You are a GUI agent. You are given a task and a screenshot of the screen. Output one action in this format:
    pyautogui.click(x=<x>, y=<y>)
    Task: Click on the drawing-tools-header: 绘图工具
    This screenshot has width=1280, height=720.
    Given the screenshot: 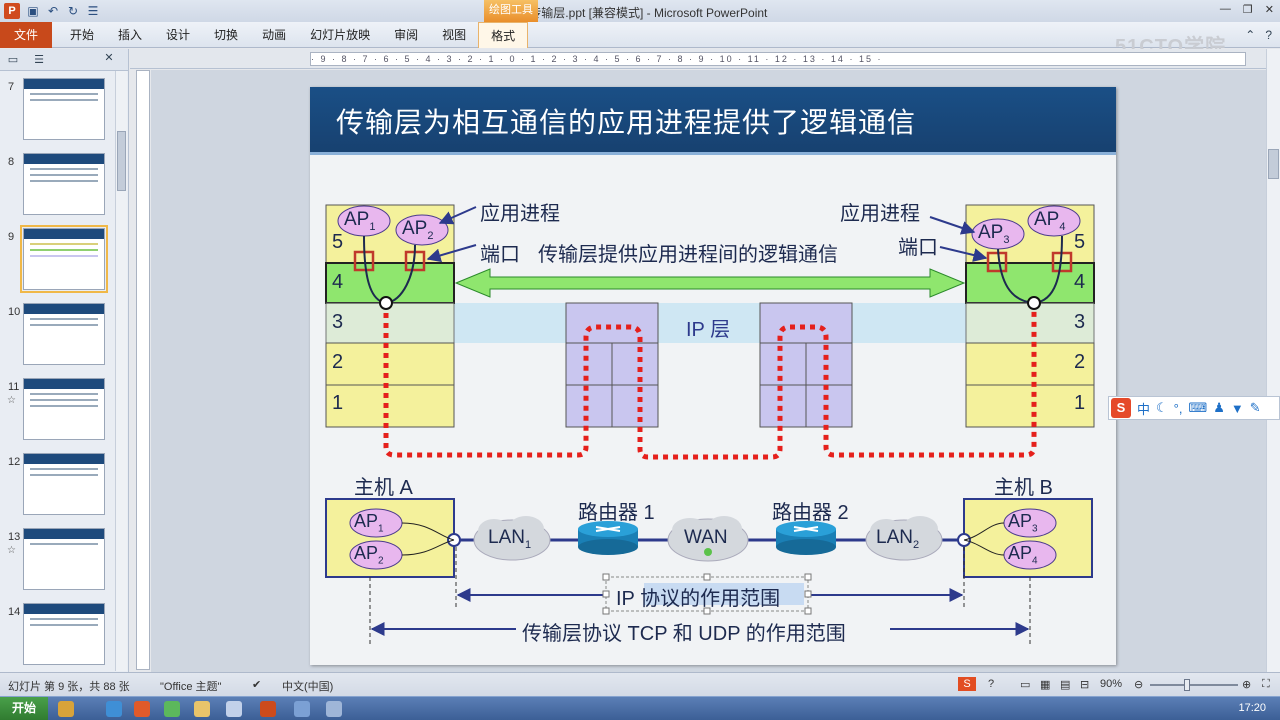 What is the action you would take?
    pyautogui.click(x=511, y=11)
    